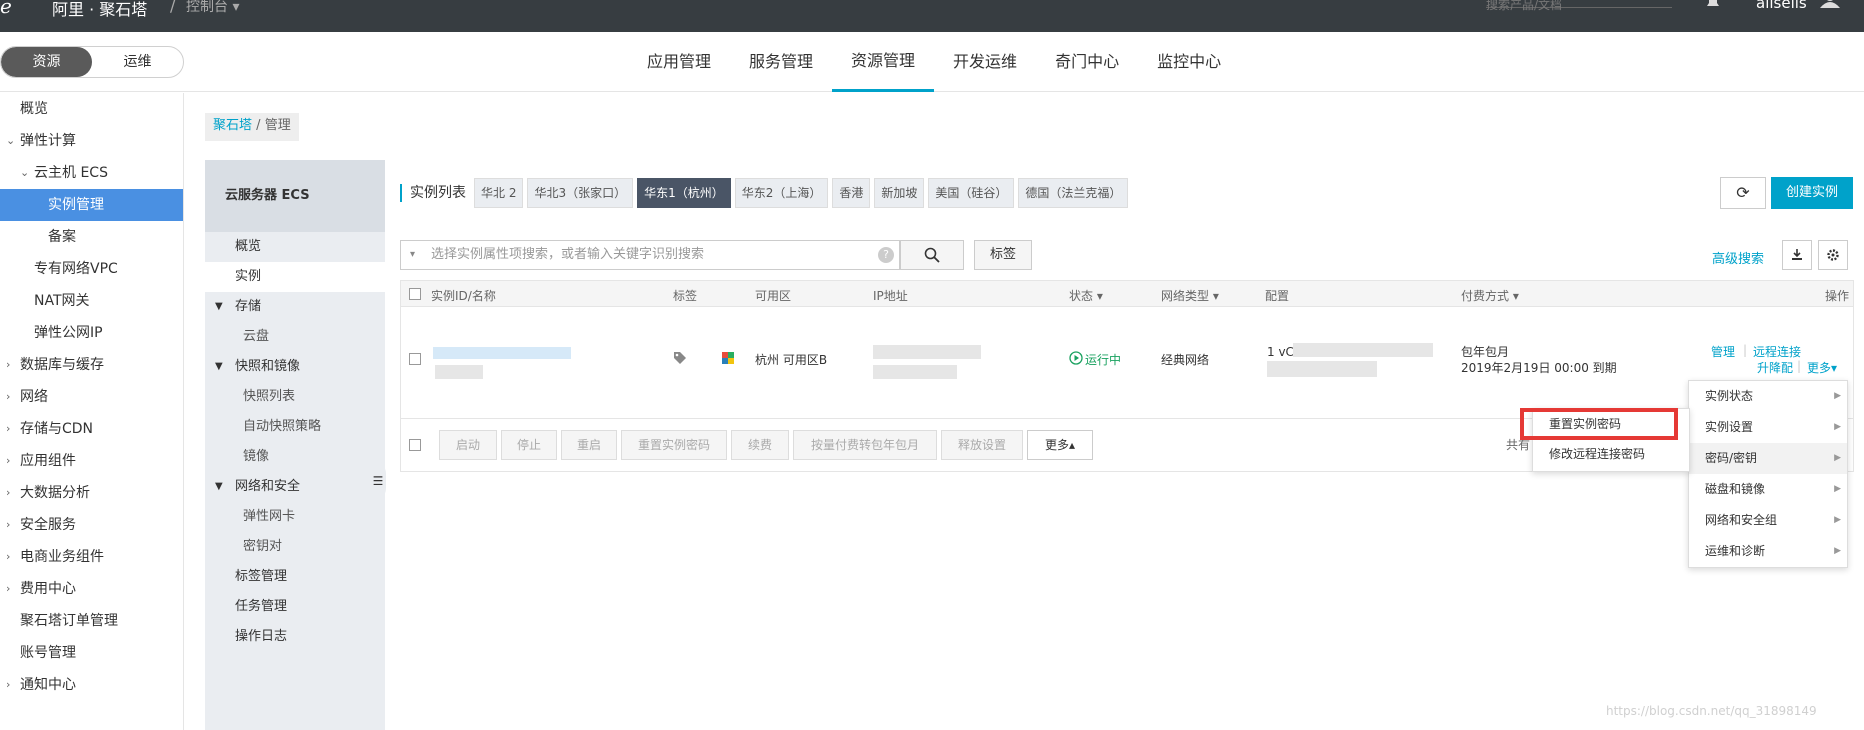  Describe the element at coordinates (91, 461) in the screenshot. I see `sidebar-item-11: › 应用组件` at that location.